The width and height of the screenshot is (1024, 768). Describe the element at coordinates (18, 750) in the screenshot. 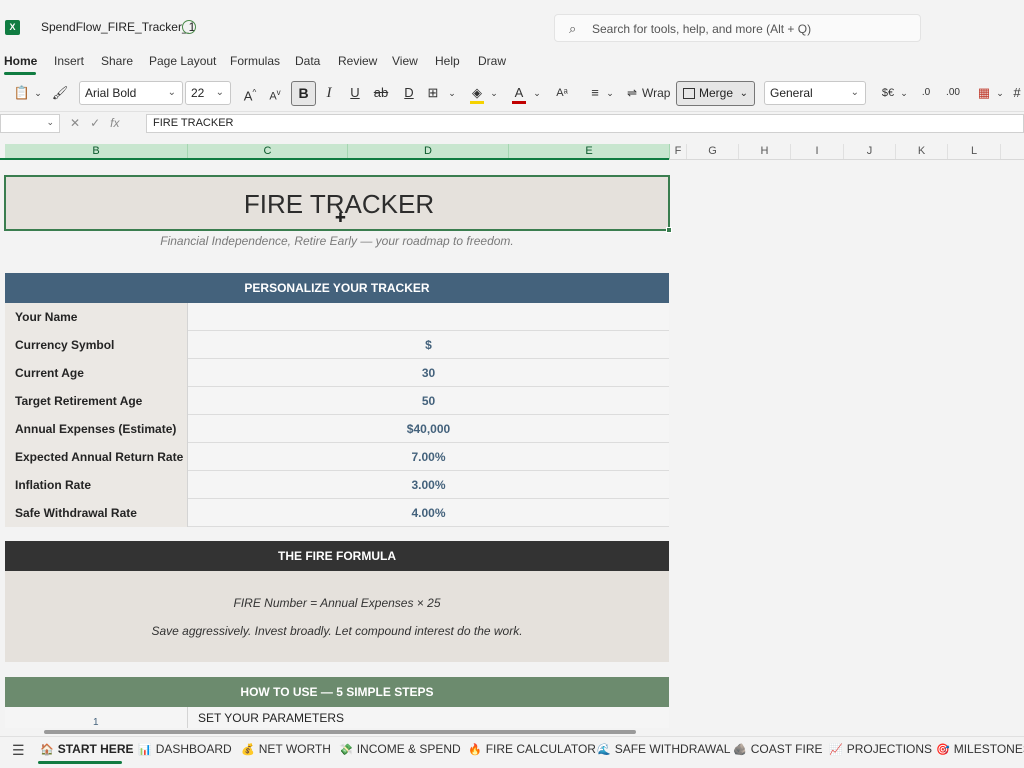

I see `all-sheets-menu-icon: ☰` at that location.